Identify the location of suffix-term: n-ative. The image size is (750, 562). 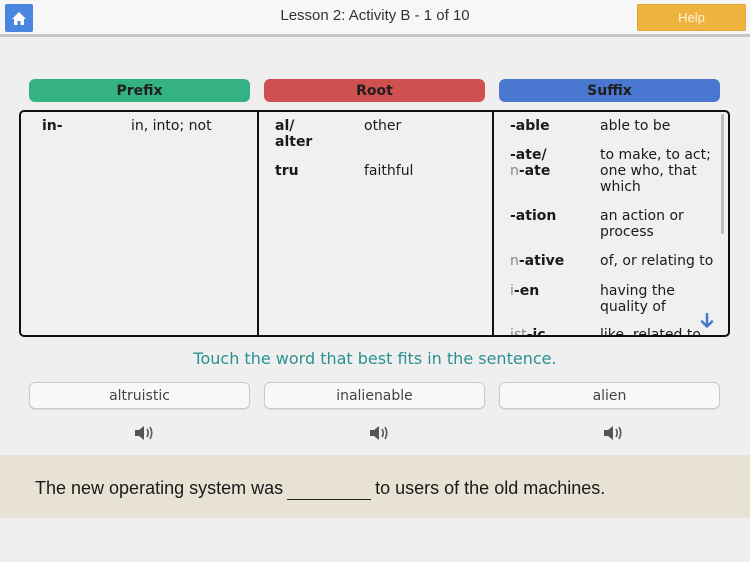
(537, 261).